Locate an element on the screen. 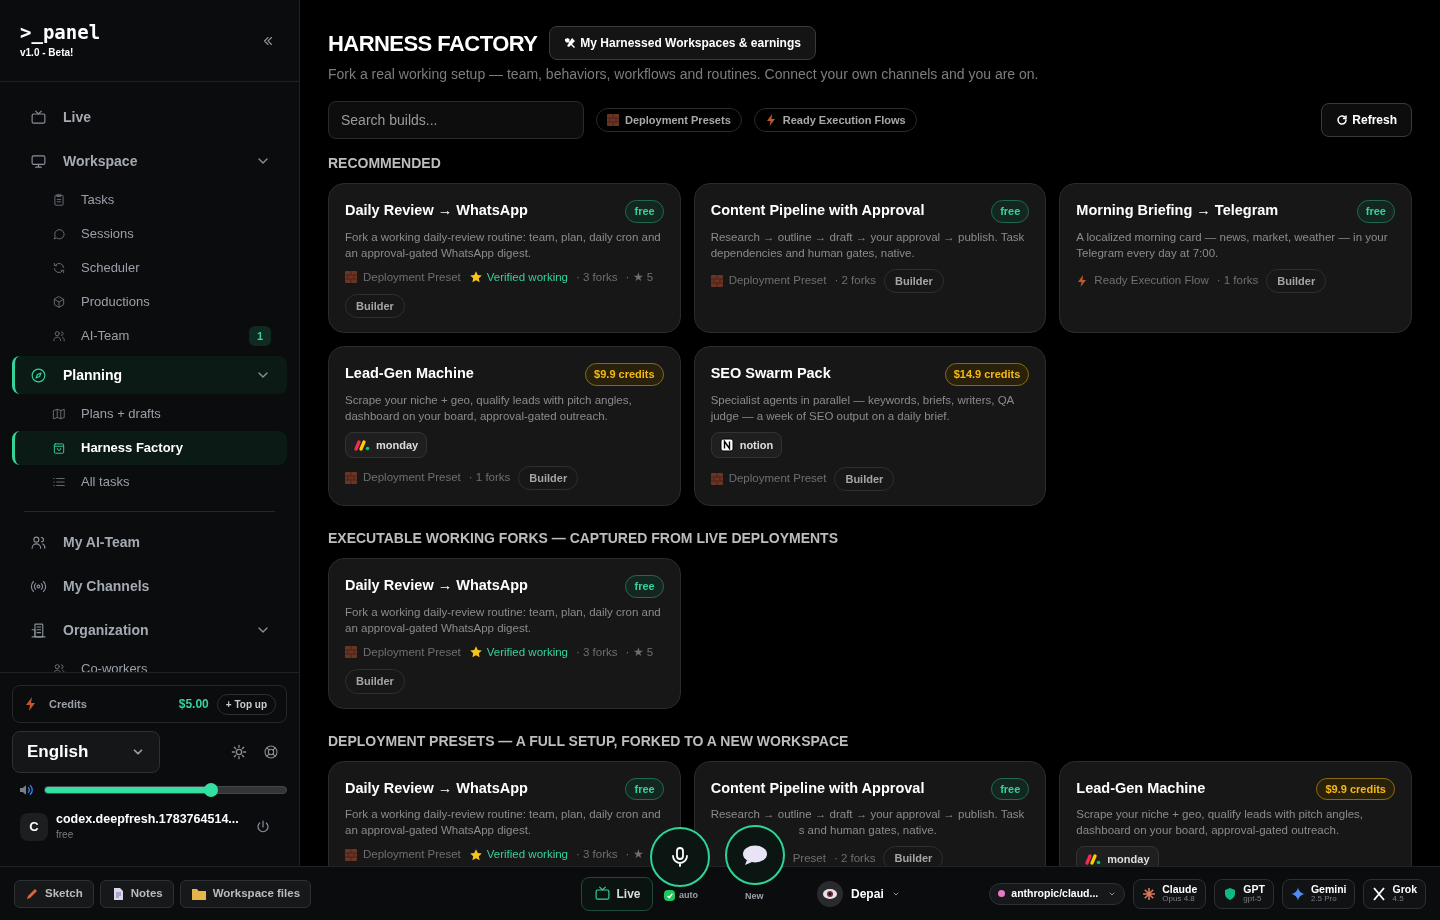 The width and height of the screenshot is (1440, 920). auto-checkbox is located at coordinates (669, 896).